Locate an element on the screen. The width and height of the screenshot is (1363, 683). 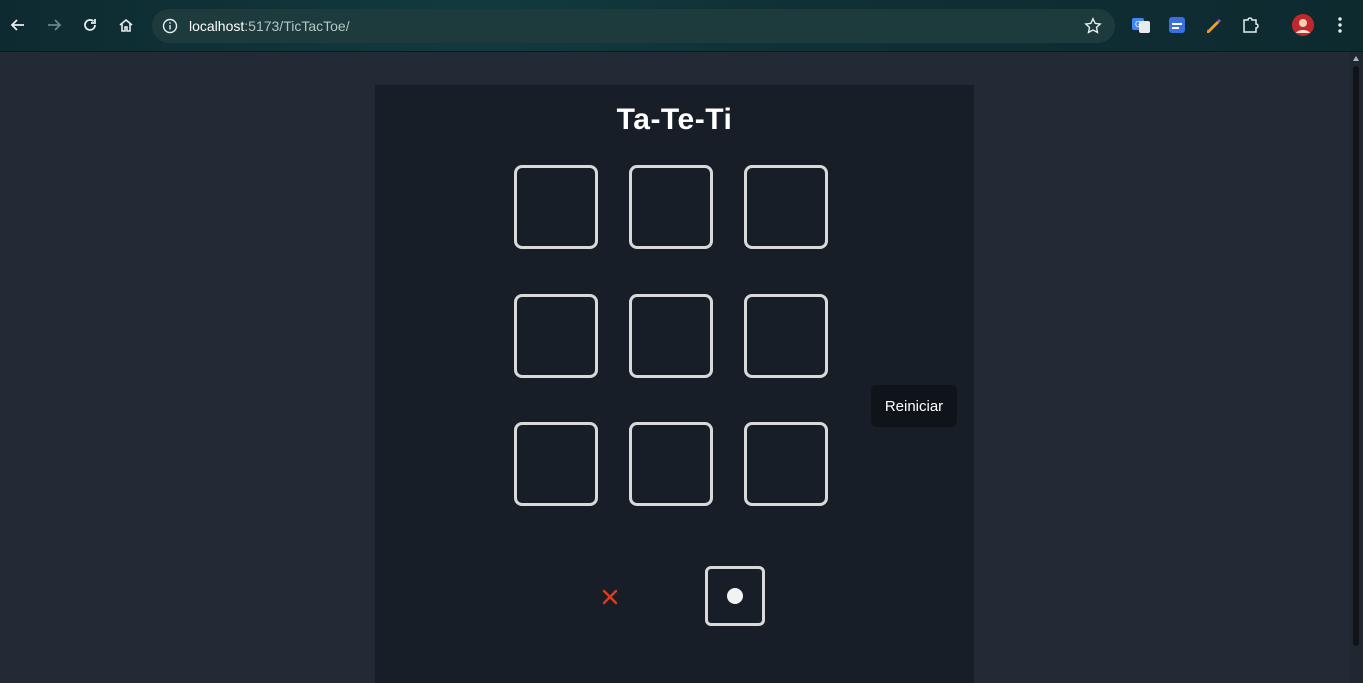
turn-indicator-x is located at coordinates (610, 597).